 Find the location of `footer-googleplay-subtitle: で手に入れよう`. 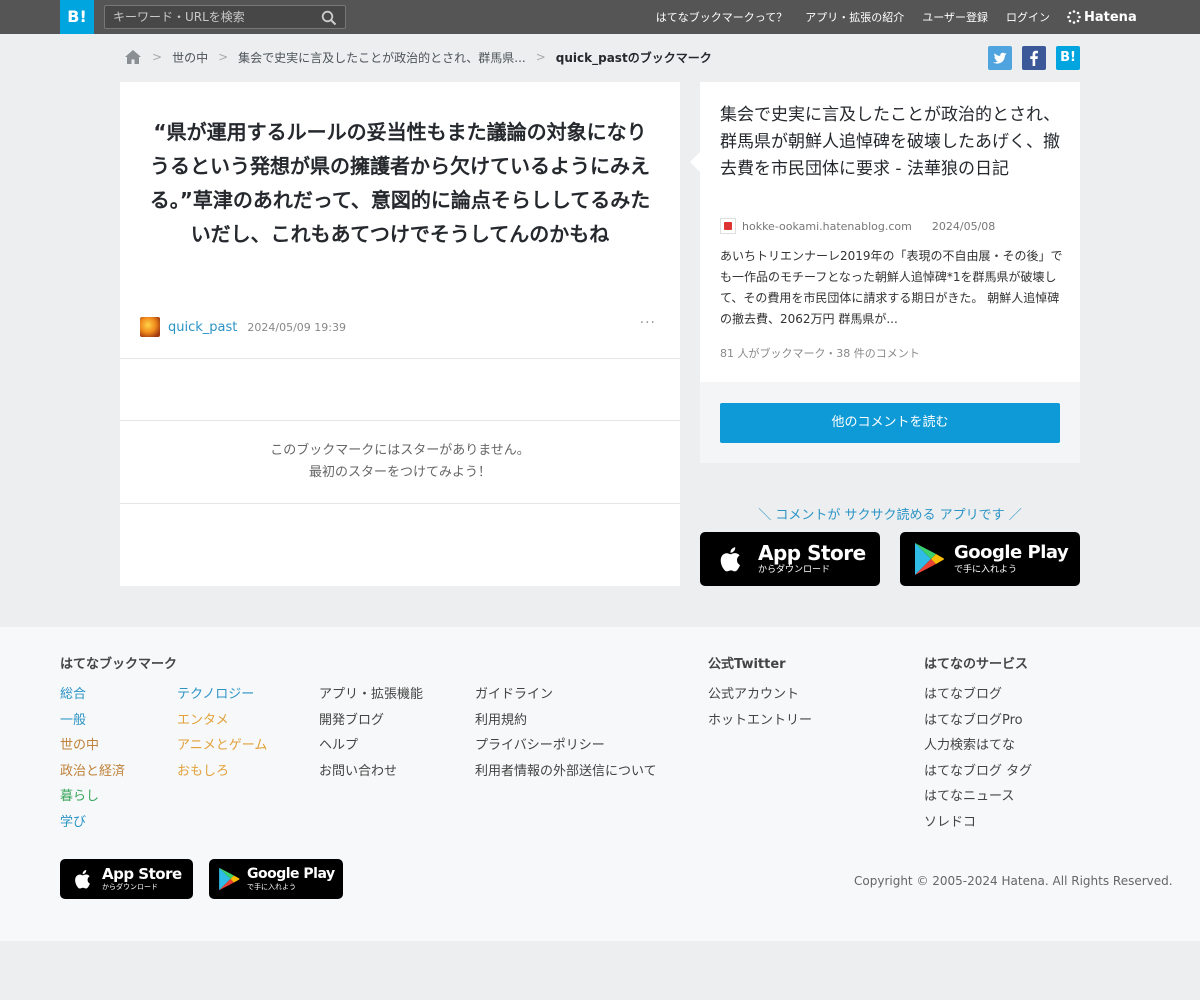

footer-googleplay-subtitle: で手に入れよう is located at coordinates (271, 887).